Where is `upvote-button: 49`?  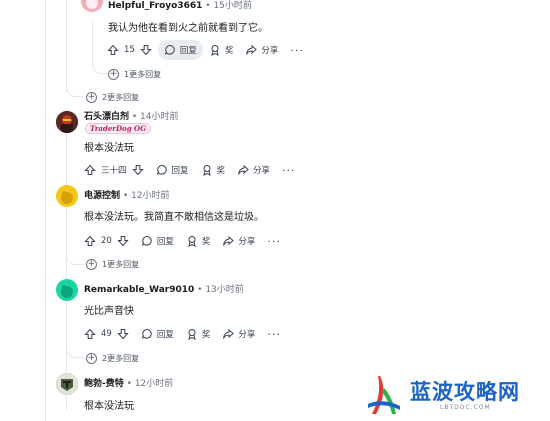
upvote-button: 49 is located at coordinates (106, 334).